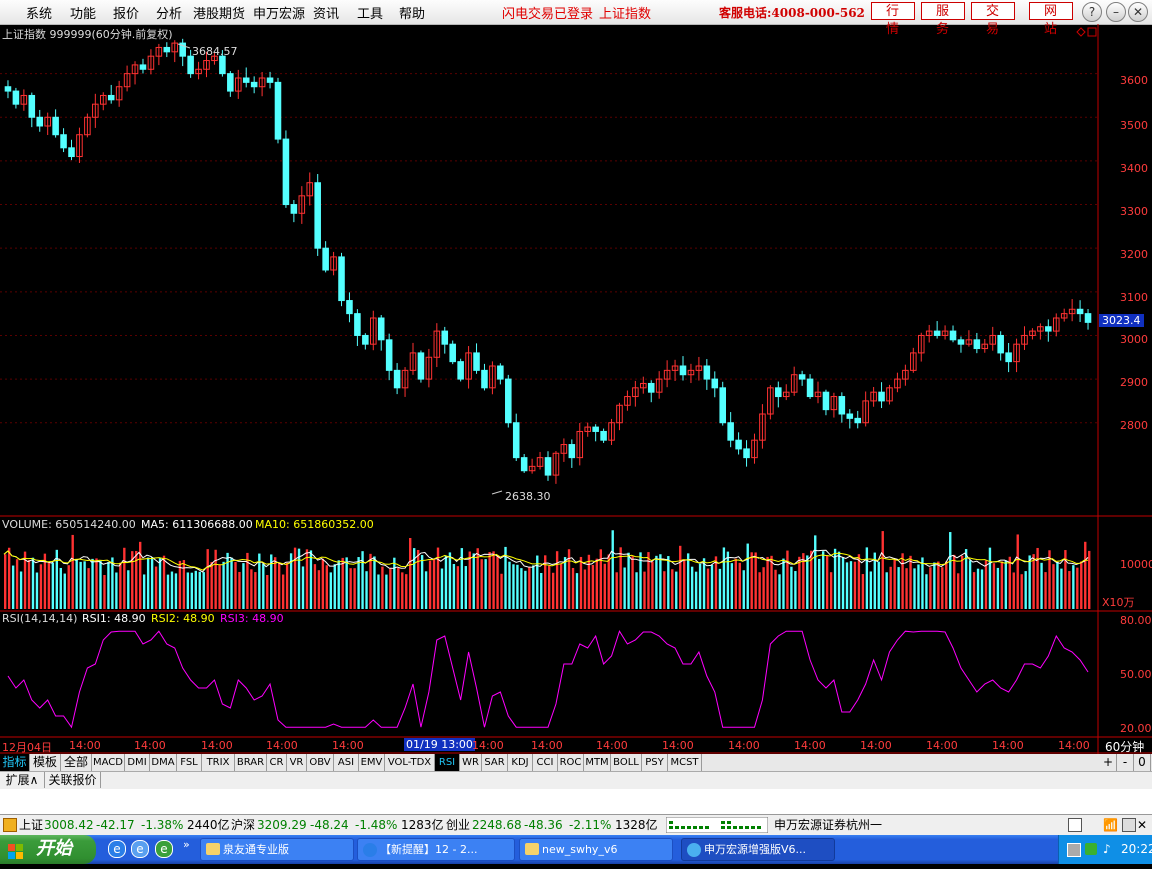 The height and width of the screenshot is (869, 1152). I want to click on zoom-in-button: +, so click(1108, 762).